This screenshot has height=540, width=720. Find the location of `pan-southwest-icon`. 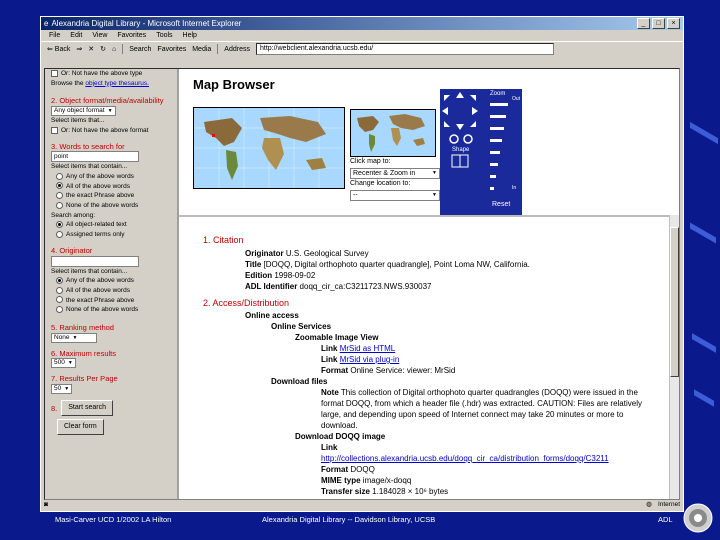

pan-southwest-icon is located at coordinates (447, 124).